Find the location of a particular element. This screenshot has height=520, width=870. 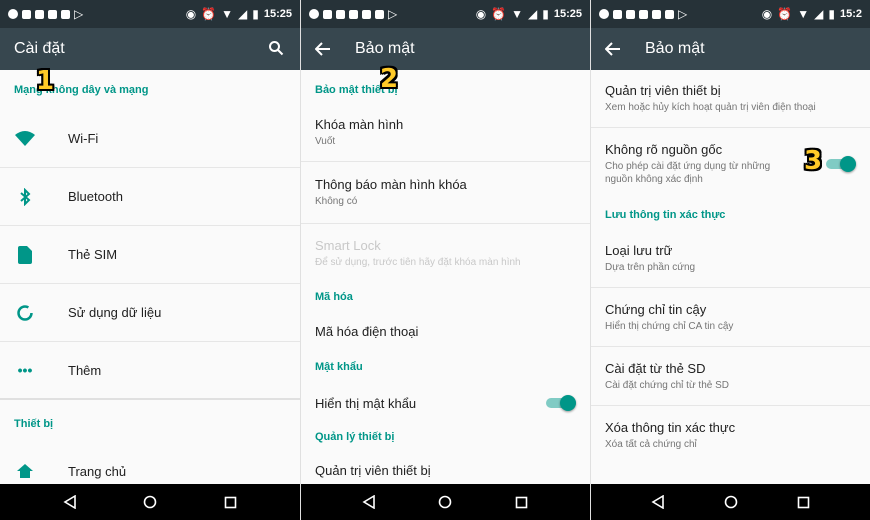

item-summary: Vuốt is located at coordinates (325, 141).